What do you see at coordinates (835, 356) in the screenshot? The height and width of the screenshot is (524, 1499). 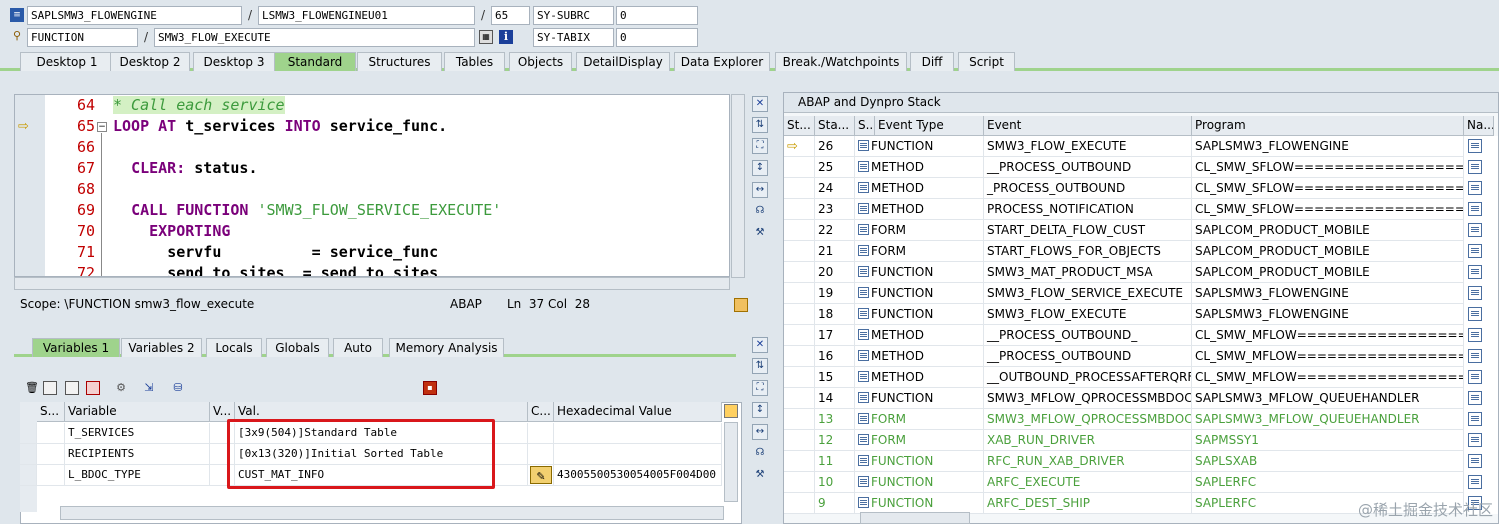 I see `stack-level-cell: 16` at bounding box center [835, 356].